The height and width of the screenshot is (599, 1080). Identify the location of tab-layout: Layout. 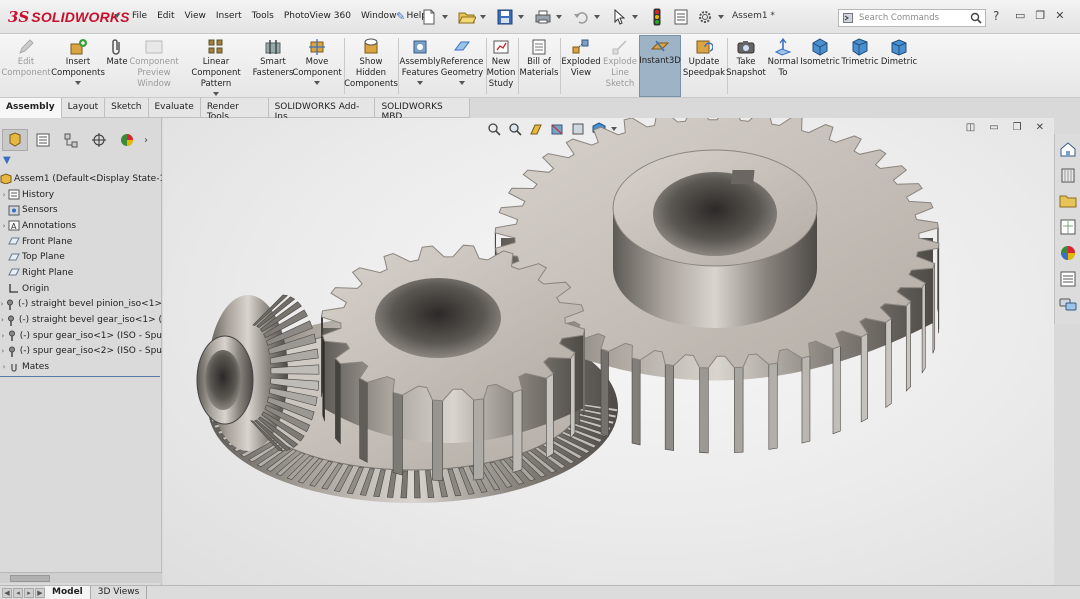
(84, 108).